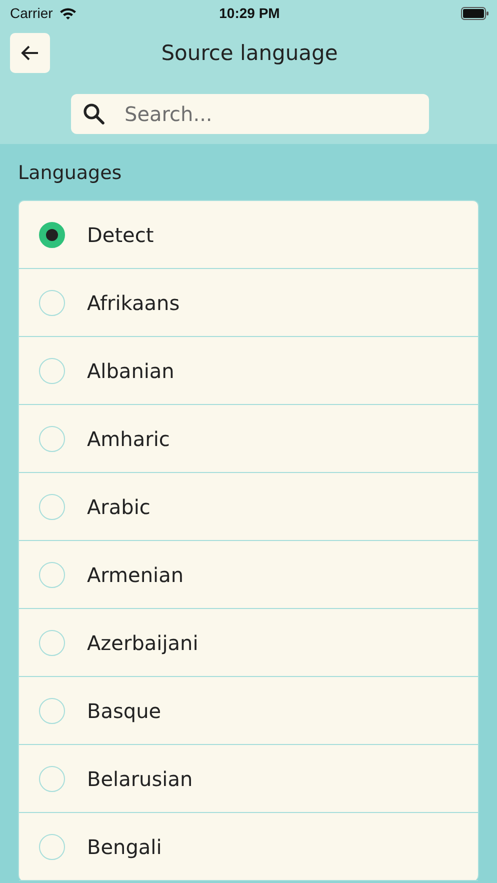 This screenshot has height=883, width=497. What do you see at coordinates (249, 13) in the screenshot?
I see `status-time: 10:29 PM` at bounding box center [249, 13].